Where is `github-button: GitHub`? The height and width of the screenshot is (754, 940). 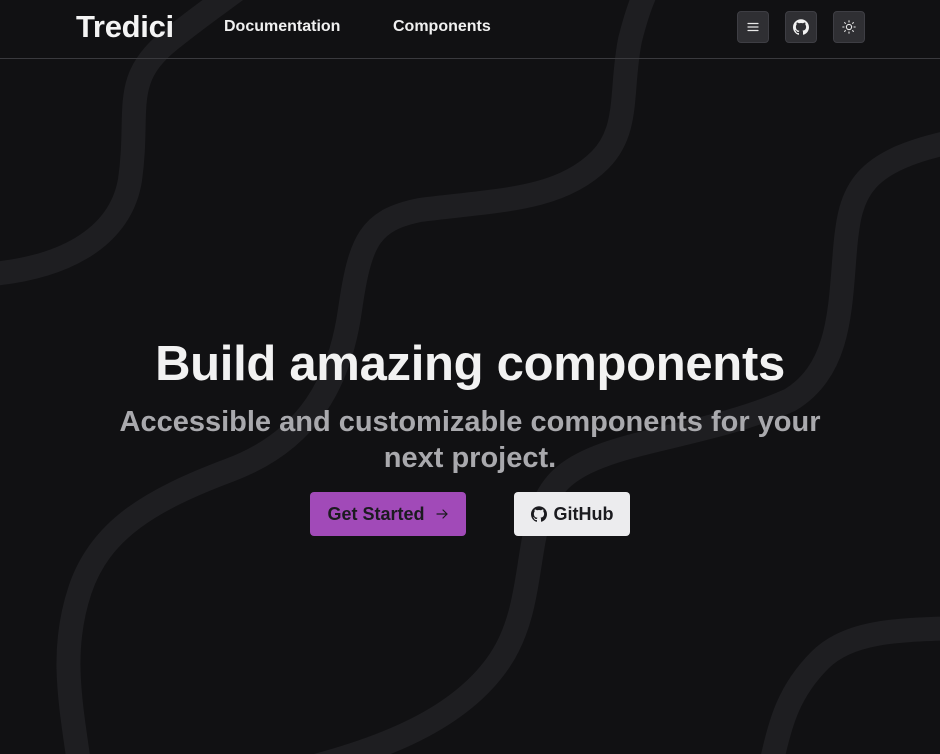 github-button: GitHub is located at coordinates (572, 514).